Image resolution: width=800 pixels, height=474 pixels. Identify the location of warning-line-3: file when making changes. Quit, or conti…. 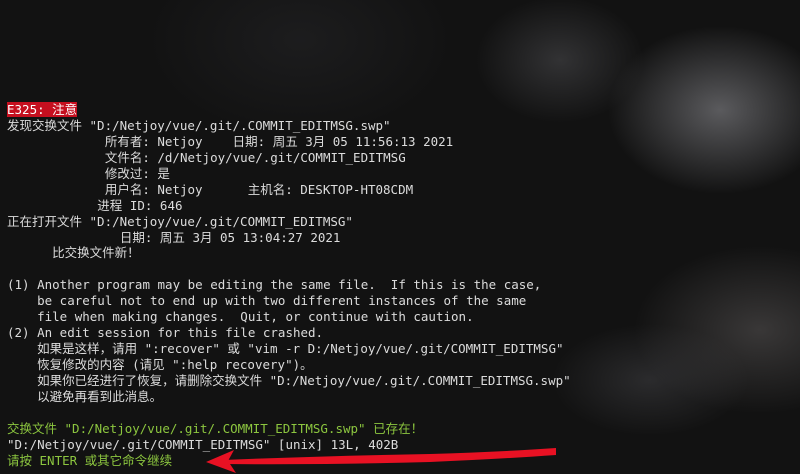
(240, 317).